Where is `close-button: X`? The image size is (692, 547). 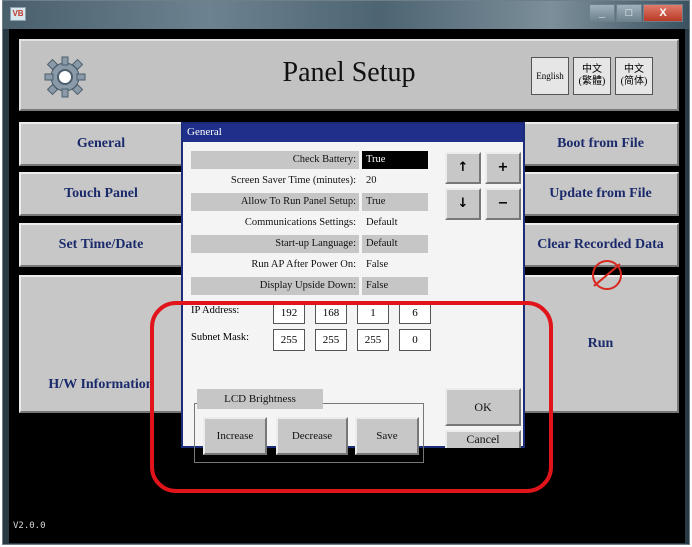
close-button: X is located at coordinates (663, 13).